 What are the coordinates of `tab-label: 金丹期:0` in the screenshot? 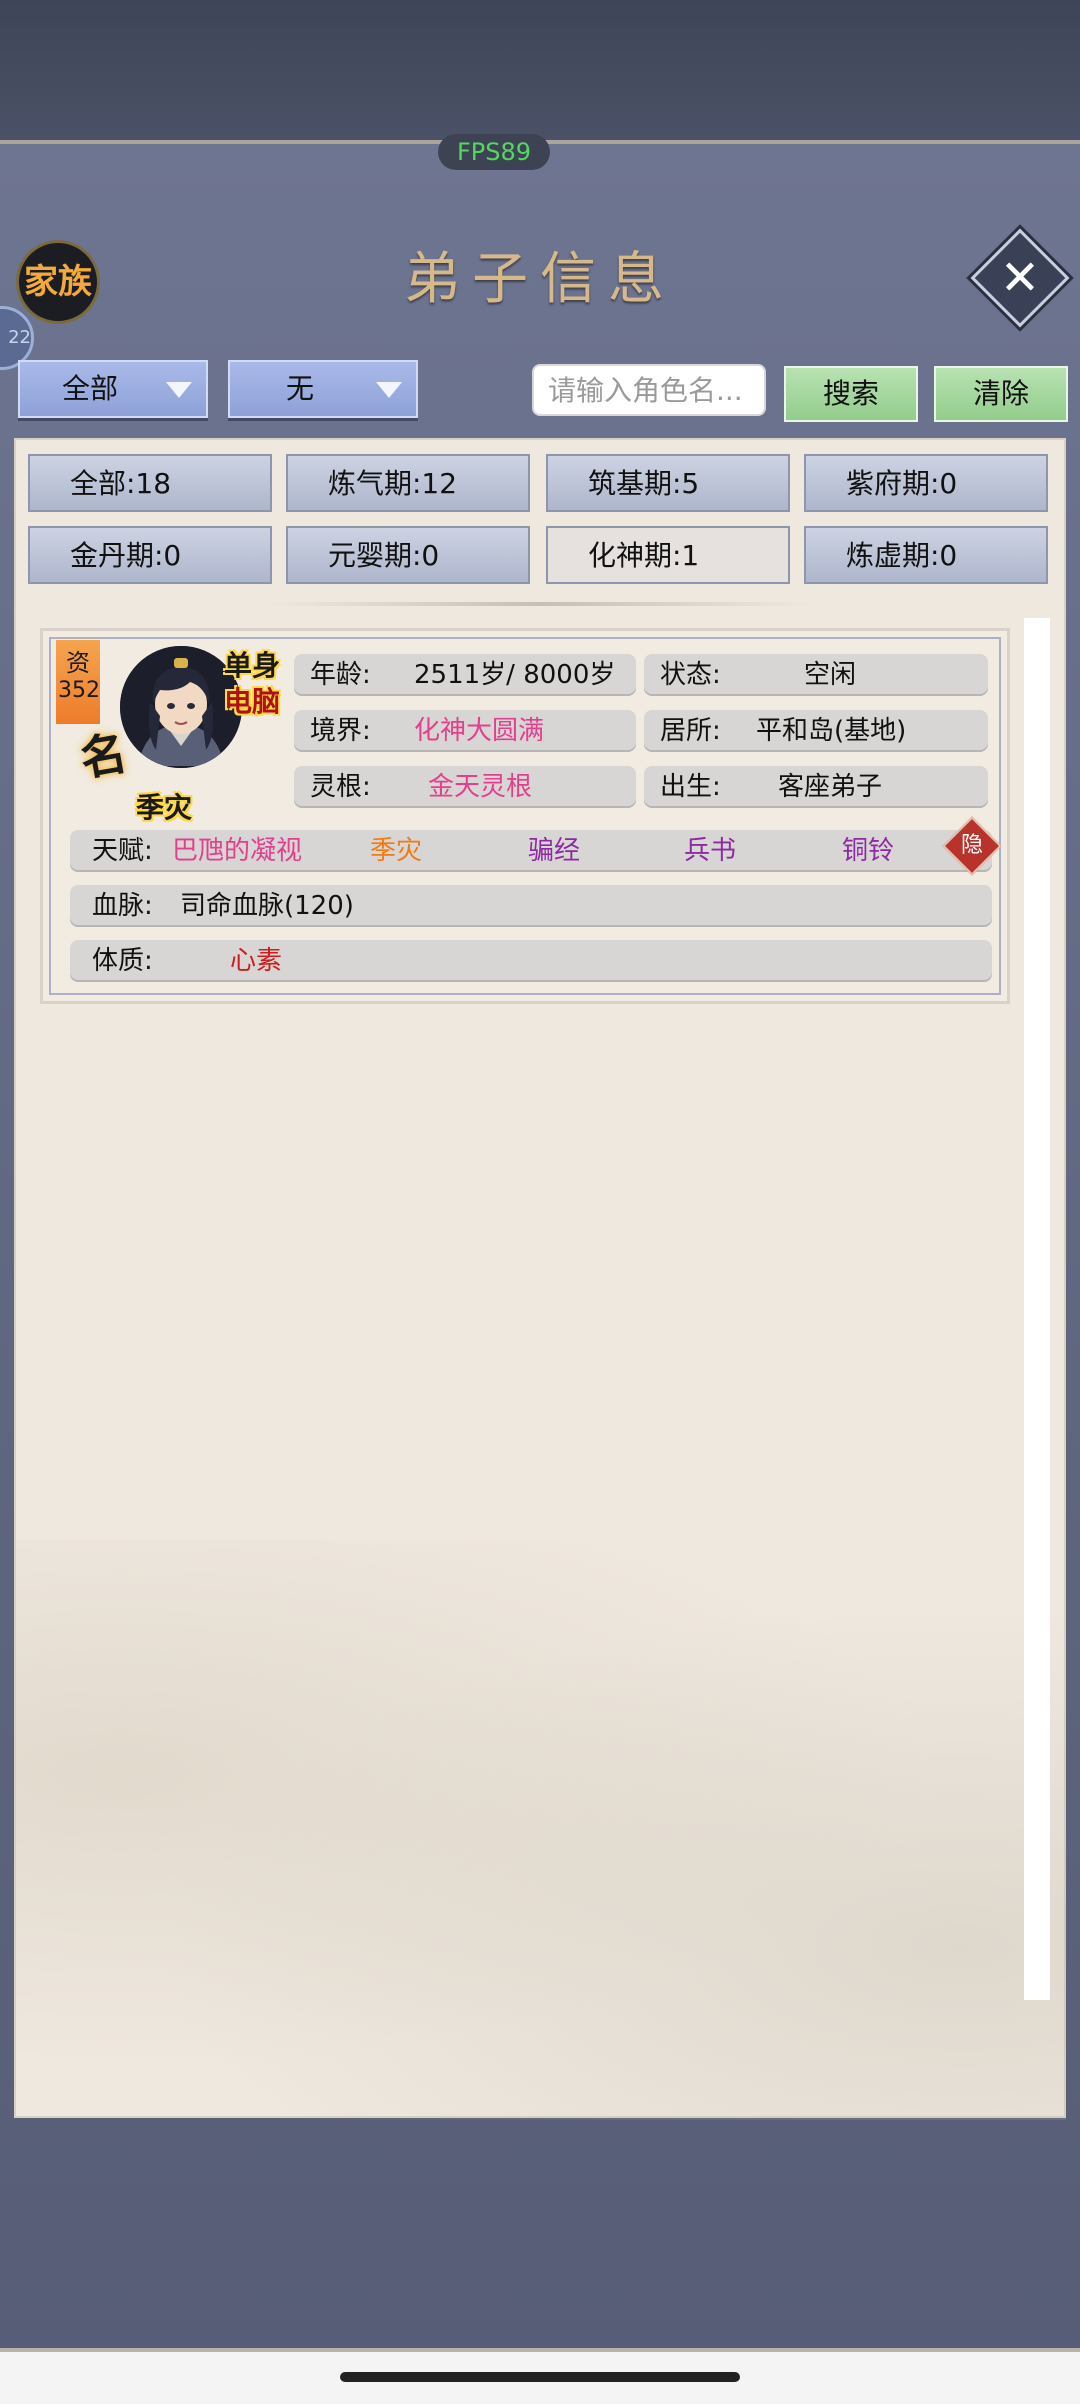 It's located at (126, 555).